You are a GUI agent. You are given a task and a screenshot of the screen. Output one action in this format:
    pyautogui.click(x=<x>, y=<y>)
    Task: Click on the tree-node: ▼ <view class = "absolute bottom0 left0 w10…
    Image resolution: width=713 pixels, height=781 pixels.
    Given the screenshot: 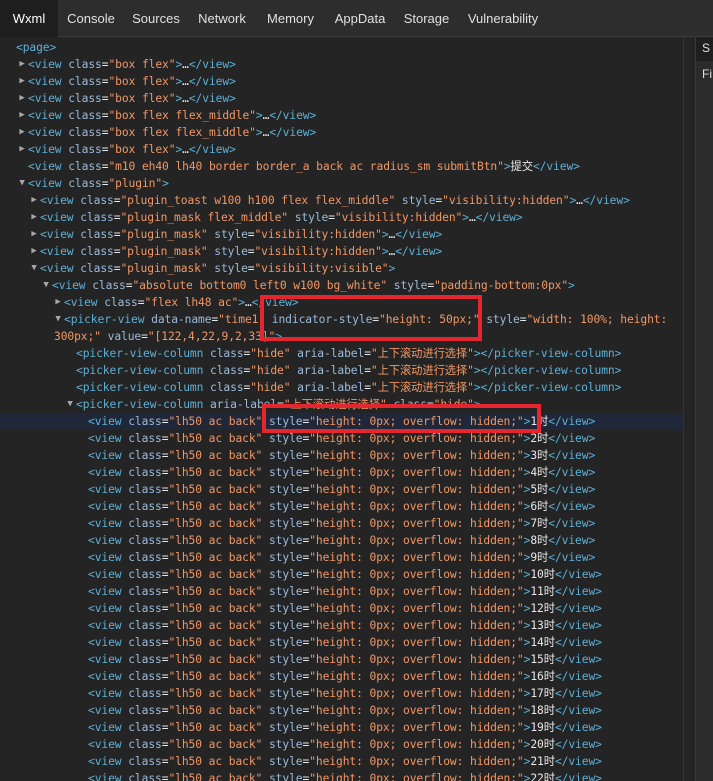 What is the action you would take?
    pyautogui.click(x=347, y=285)
    